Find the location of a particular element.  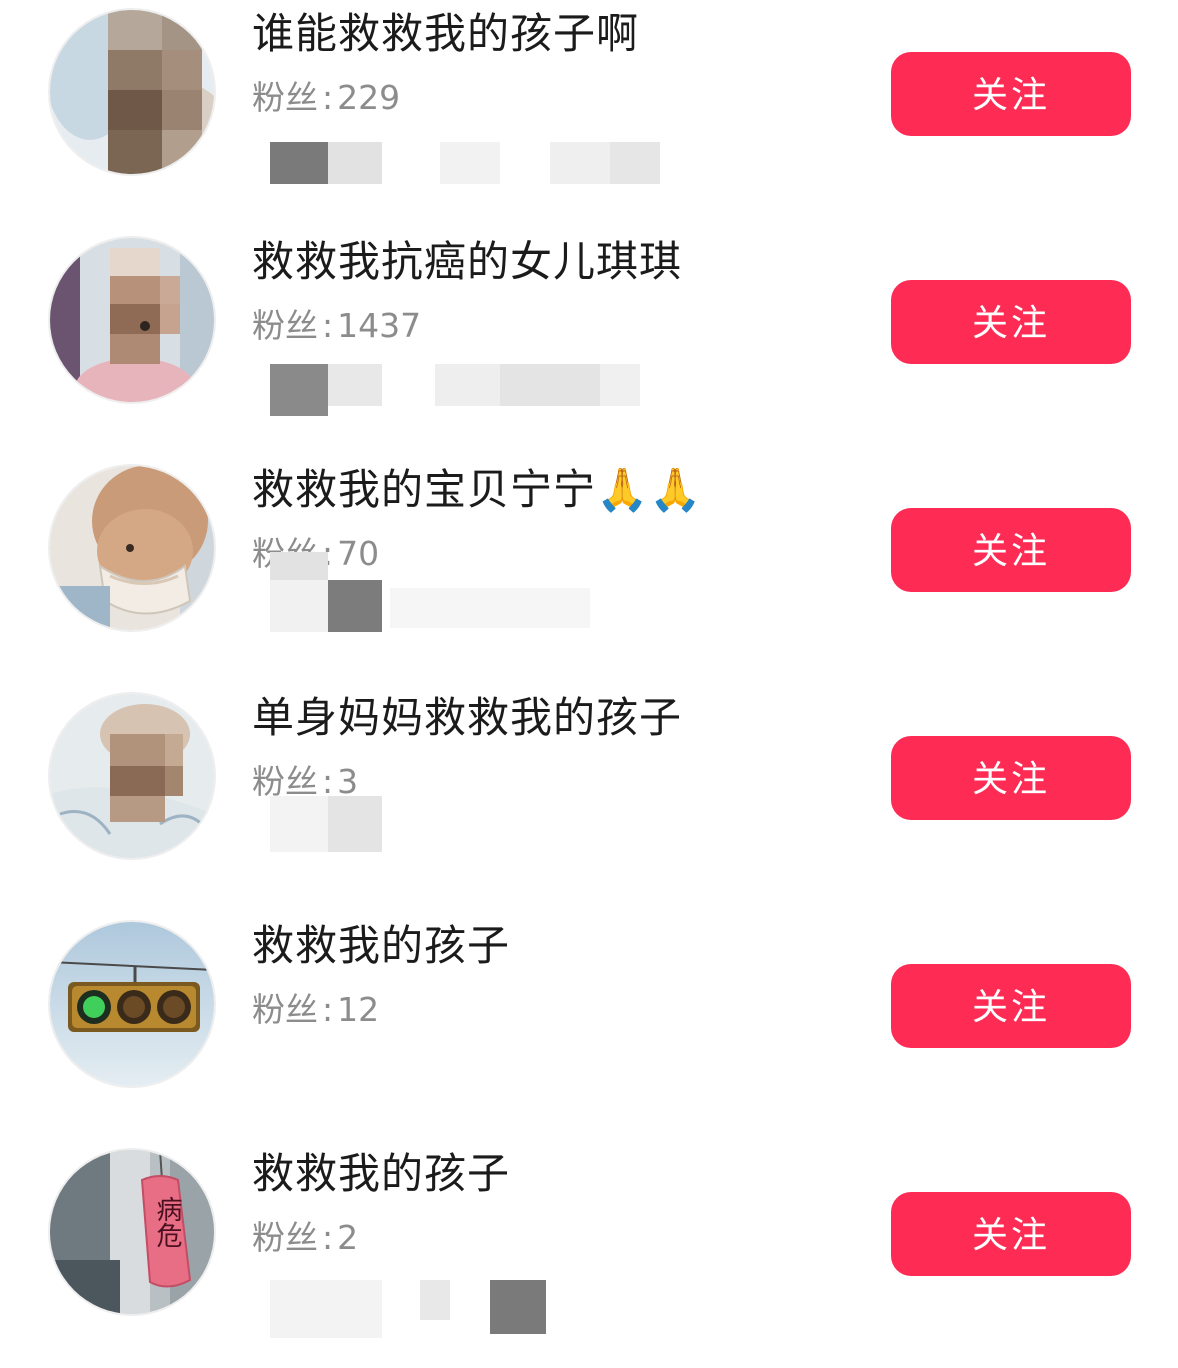

pixelated-baby-photo-icon is located at coordinates (132, 92).